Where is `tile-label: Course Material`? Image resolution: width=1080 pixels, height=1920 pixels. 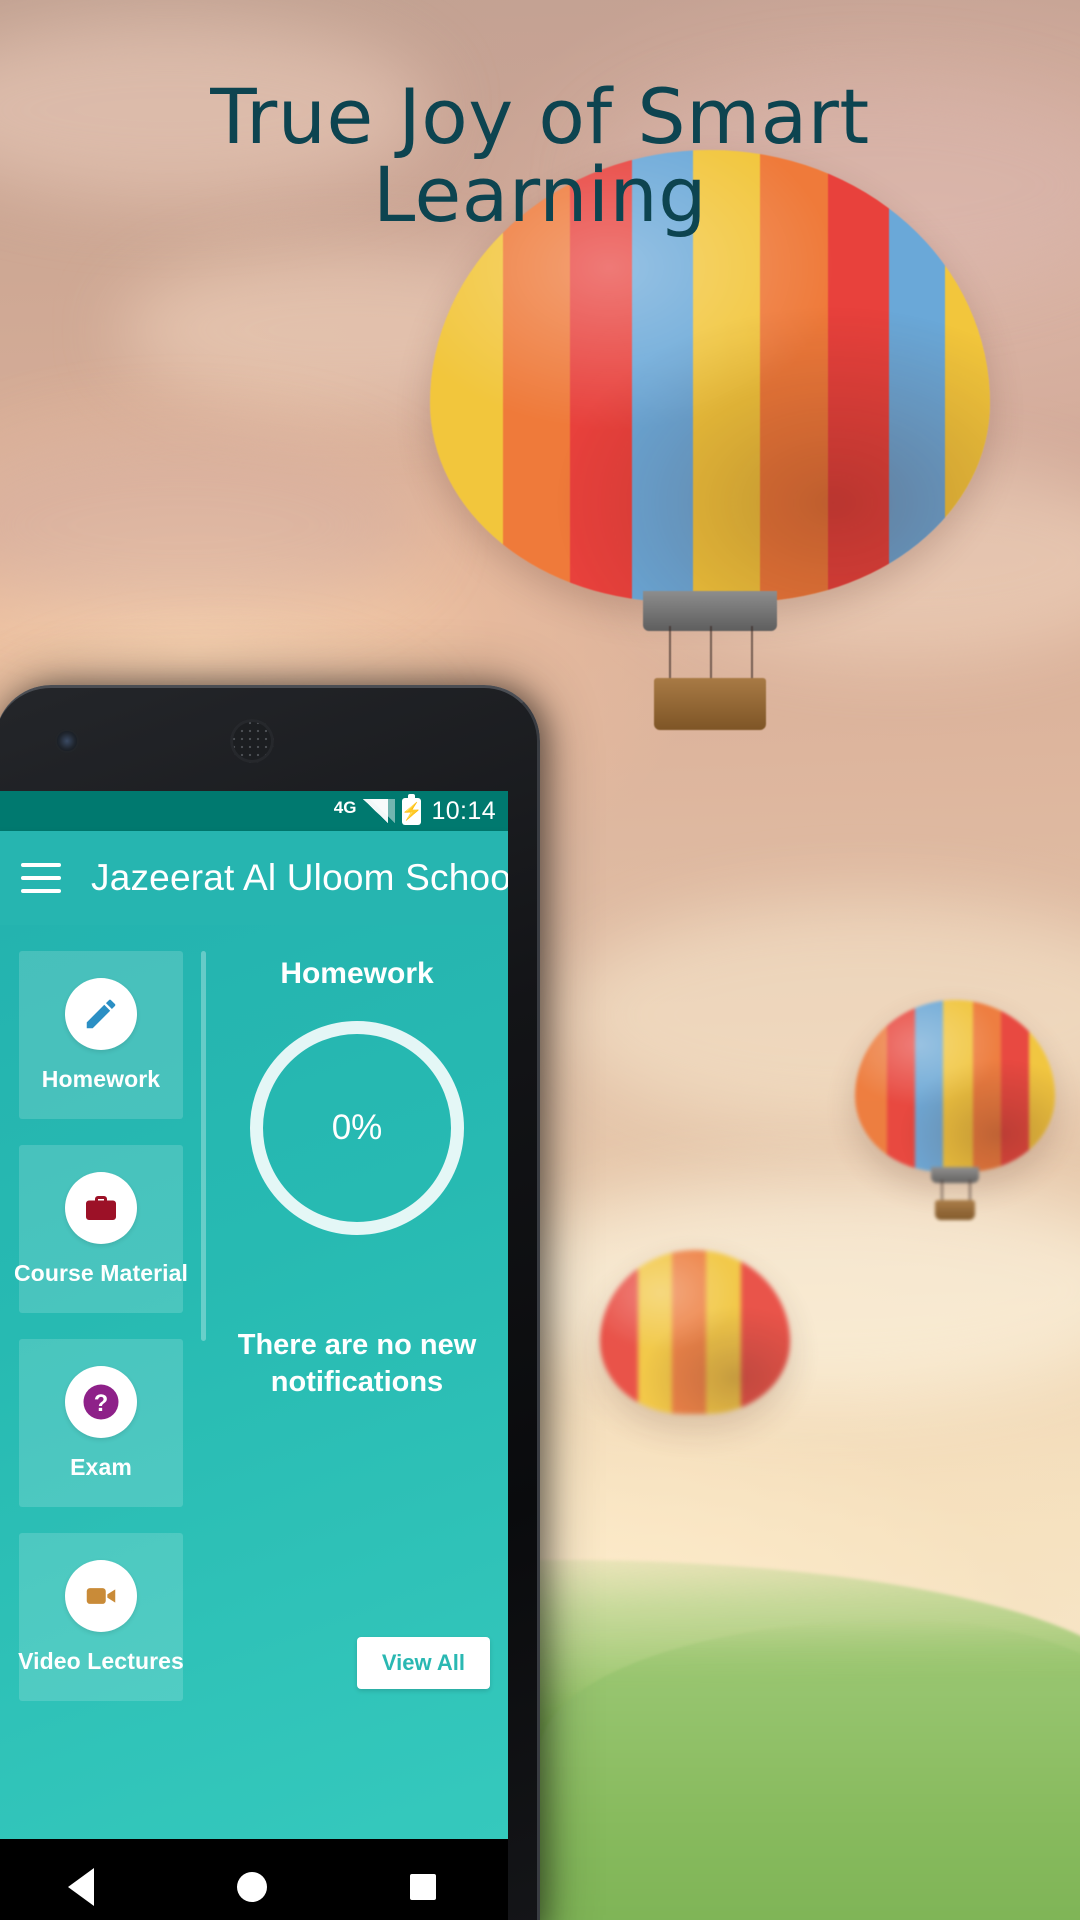 tile-label: Course Material is located at coordinates (101, 1272).